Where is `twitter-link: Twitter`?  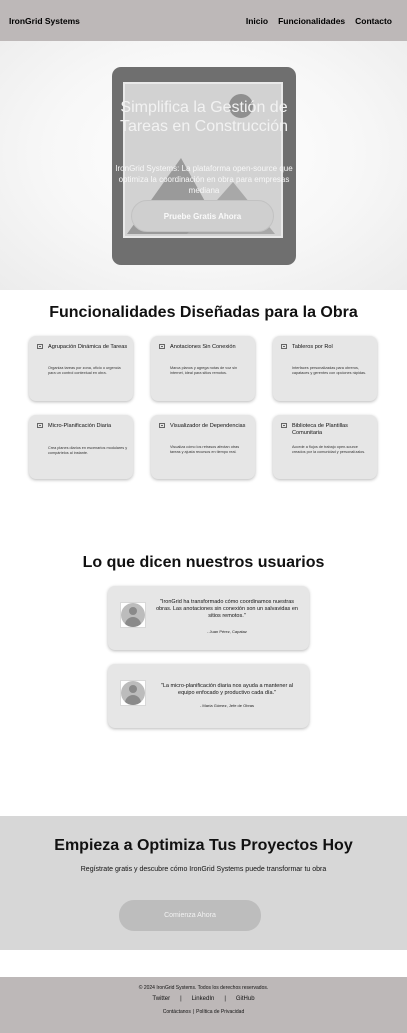 twitter-link: Twitter is located at coordinates (161, 999).